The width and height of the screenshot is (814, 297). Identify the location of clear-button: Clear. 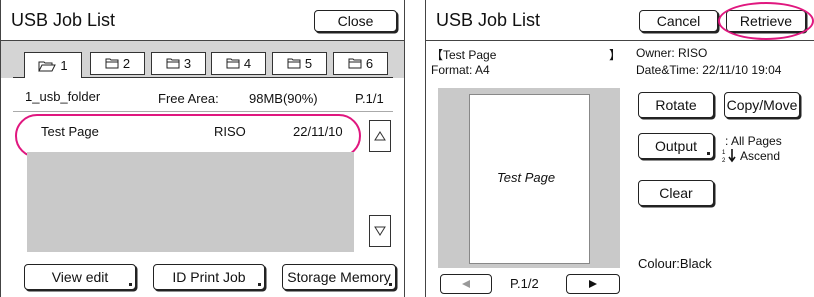
(676, 193).